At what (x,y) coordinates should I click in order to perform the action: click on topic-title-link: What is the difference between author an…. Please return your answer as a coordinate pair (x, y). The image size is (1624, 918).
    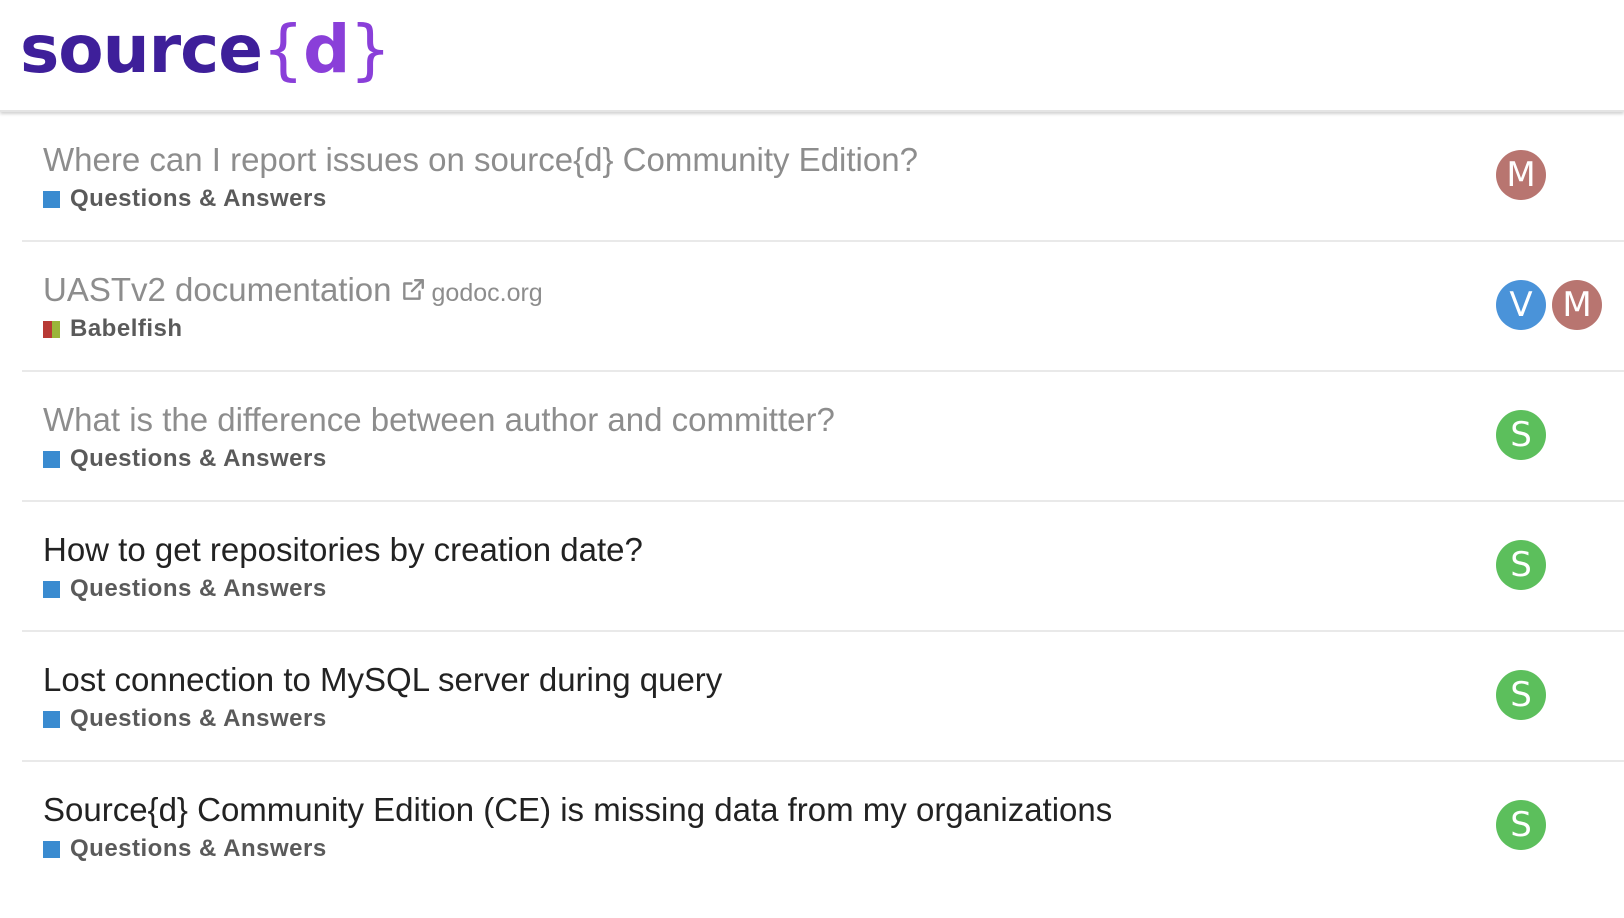
    Looking at the image, I should click on (439, 419).